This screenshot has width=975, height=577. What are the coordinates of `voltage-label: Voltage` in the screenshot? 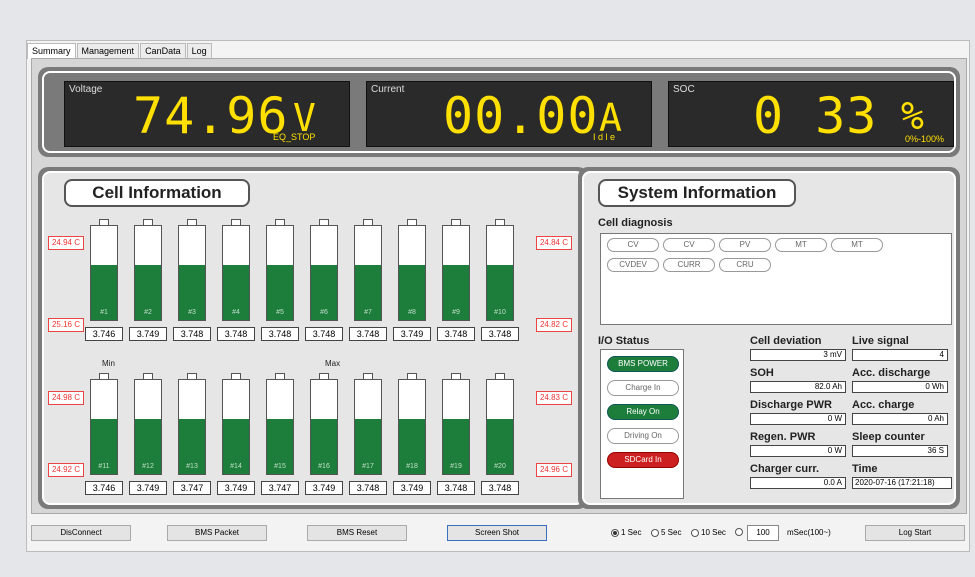 It's located at (86, 89).